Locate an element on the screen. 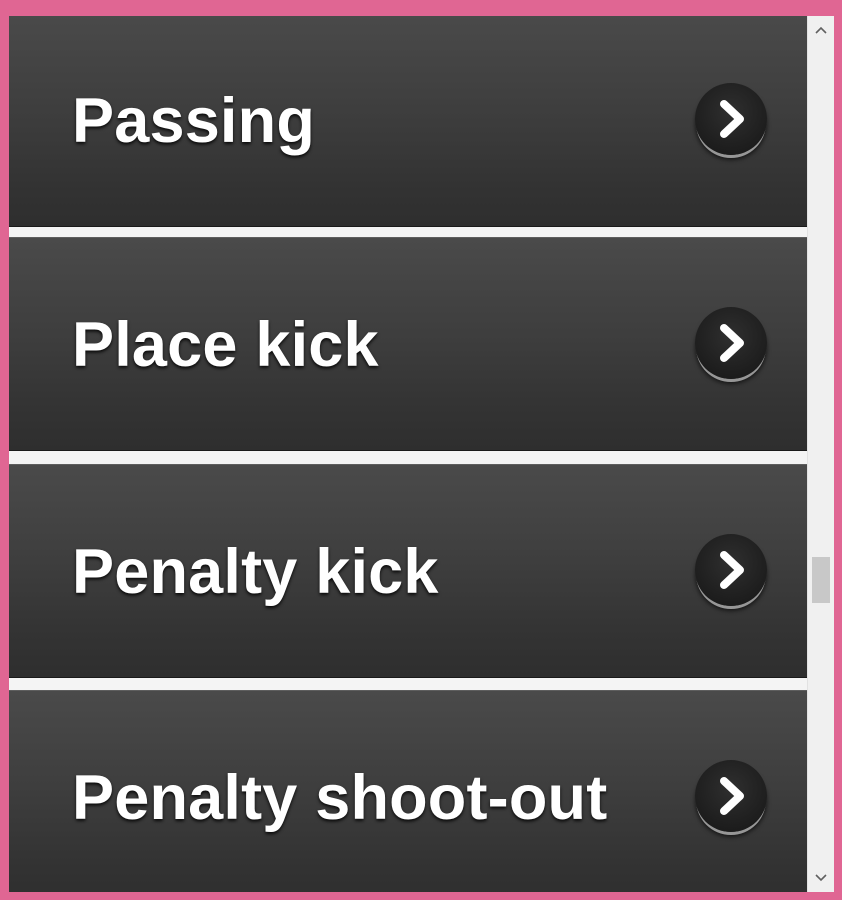  list-item-label: Penalty kick is located at coordinates (255, 571).